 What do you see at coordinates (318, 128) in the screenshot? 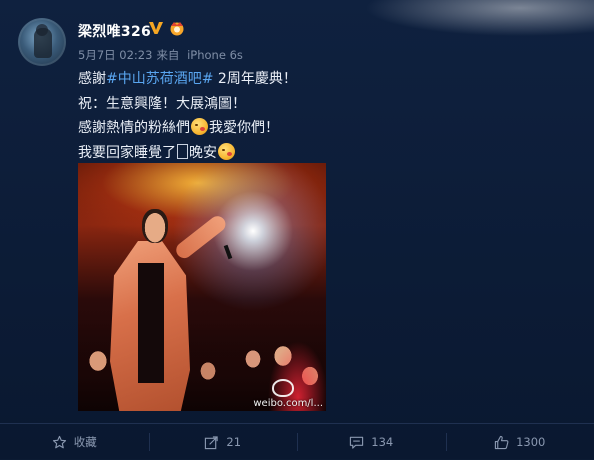
I see `post-line-3: 感謝熱情的粉絲們 我愛你們！` at bounding box center [318, 128].